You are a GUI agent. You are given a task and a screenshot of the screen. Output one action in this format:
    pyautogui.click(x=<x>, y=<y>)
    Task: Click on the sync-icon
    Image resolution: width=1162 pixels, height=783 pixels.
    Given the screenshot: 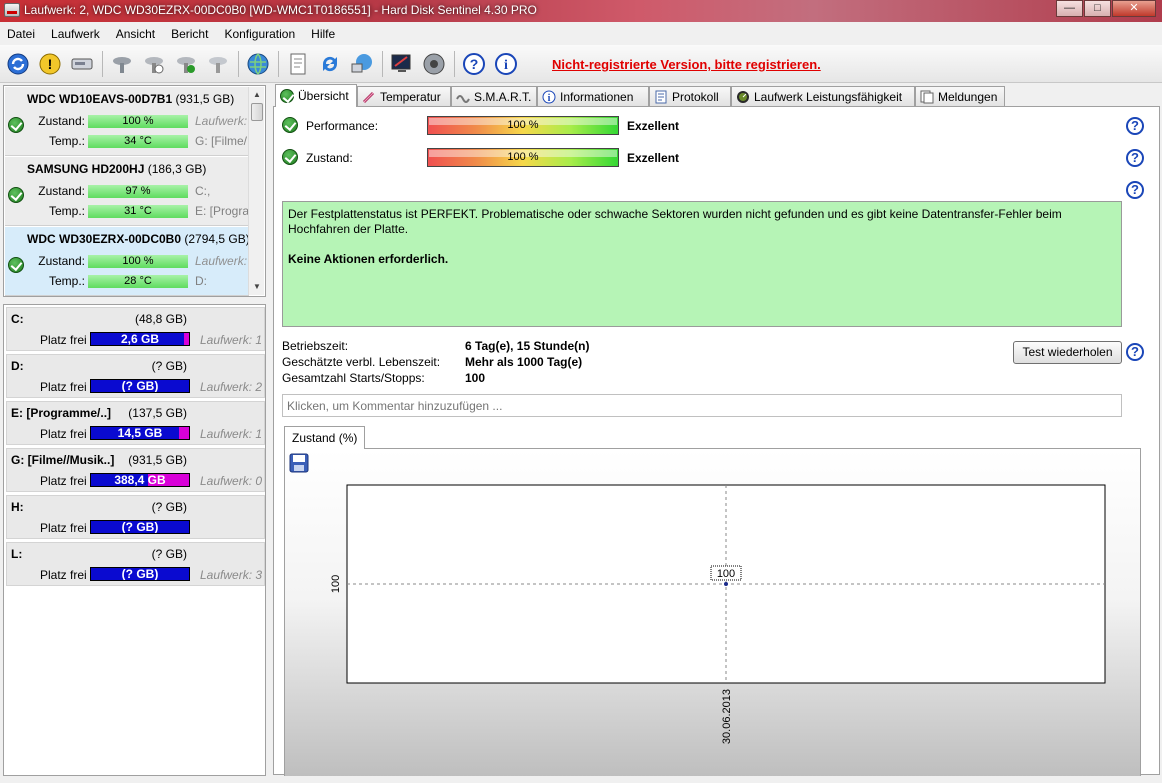 What is the action you would take?
    pyautogui.click(x=330, y=64)
    